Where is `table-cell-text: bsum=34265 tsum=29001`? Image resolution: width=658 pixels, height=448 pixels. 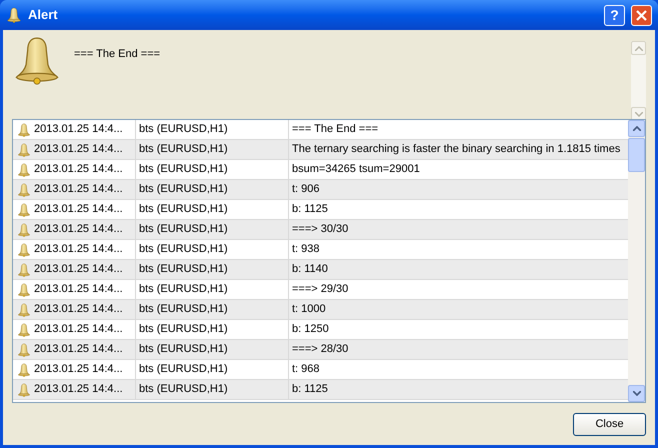 table-cell-text: bsum=34265 tsum=29001 is located at coordinates (356, 170).